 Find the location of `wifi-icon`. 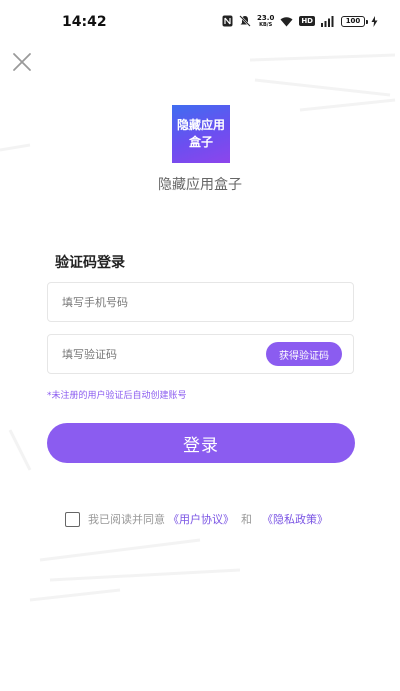

wifi-icon is located at coordinates (286, 21).